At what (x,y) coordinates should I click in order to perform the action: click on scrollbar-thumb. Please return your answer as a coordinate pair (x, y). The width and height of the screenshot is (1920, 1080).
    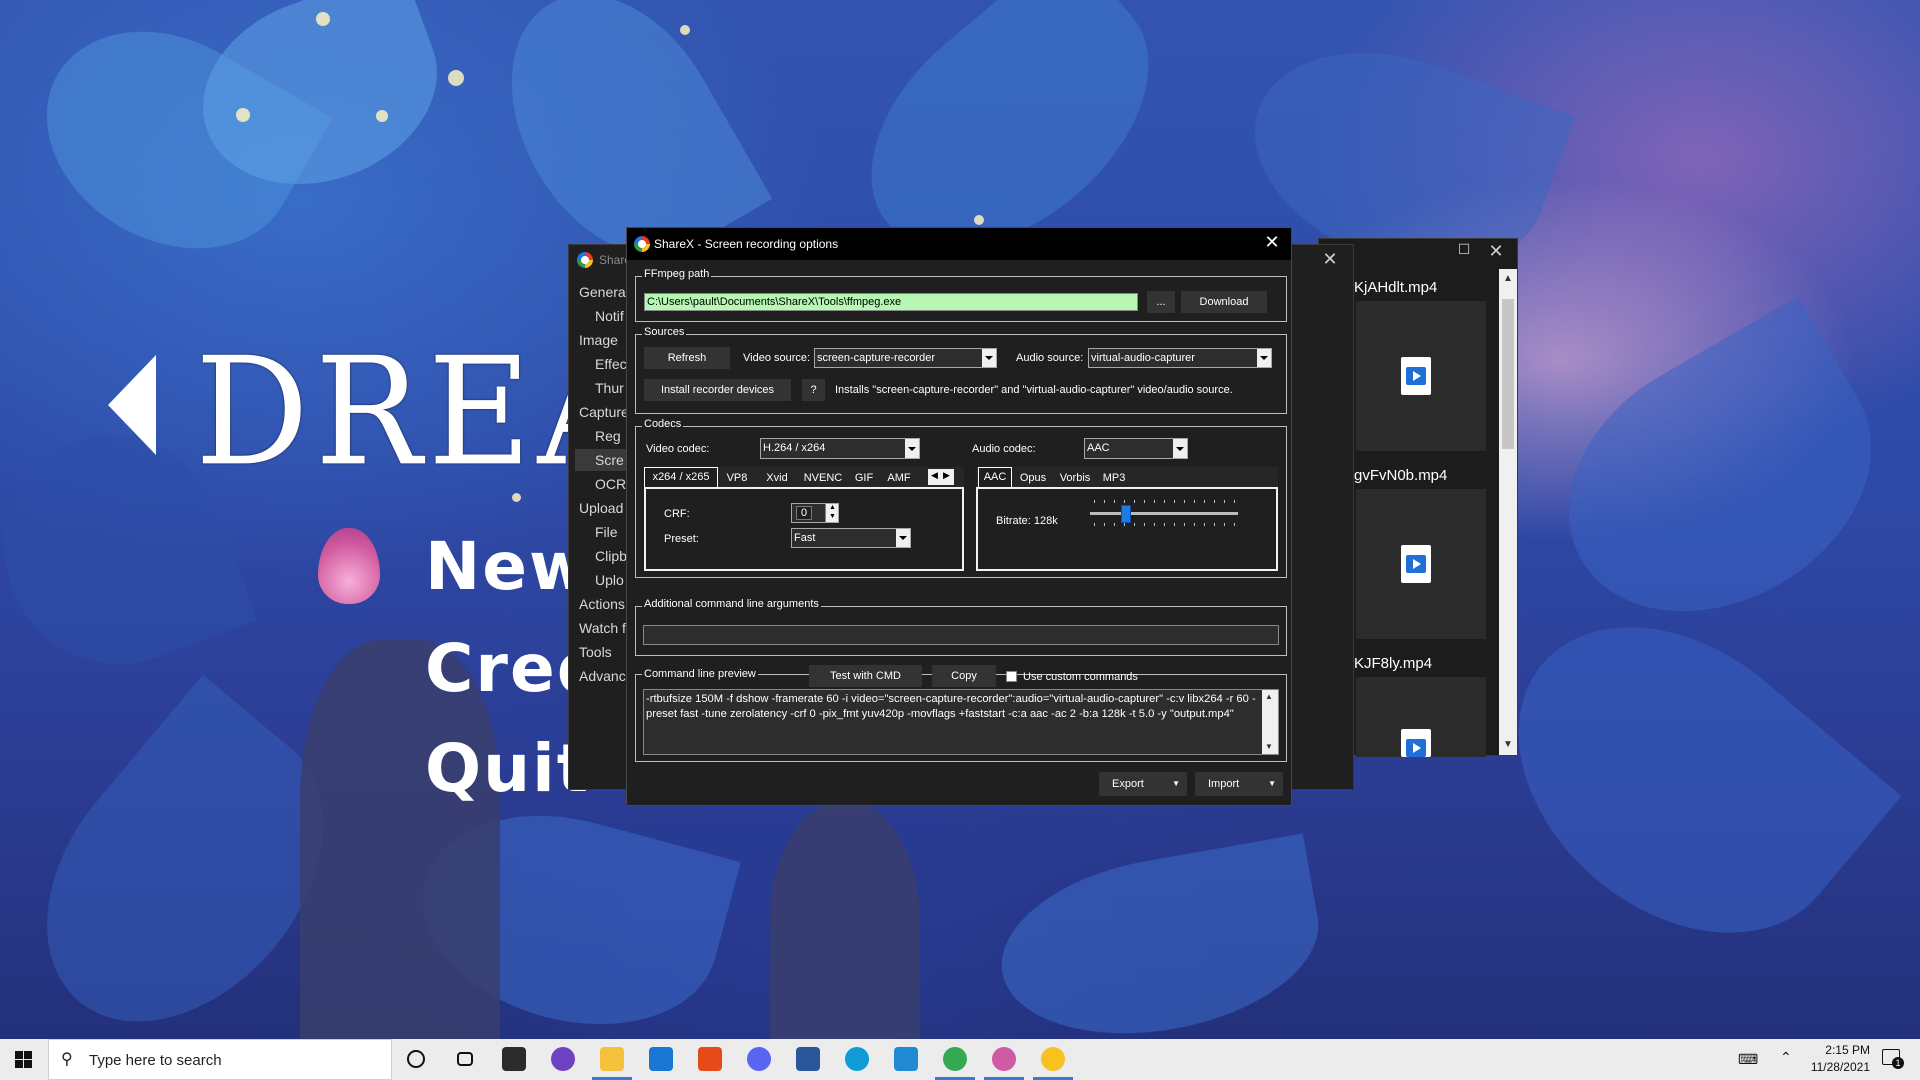
    Looking at the image, I should click on (1508, 374).